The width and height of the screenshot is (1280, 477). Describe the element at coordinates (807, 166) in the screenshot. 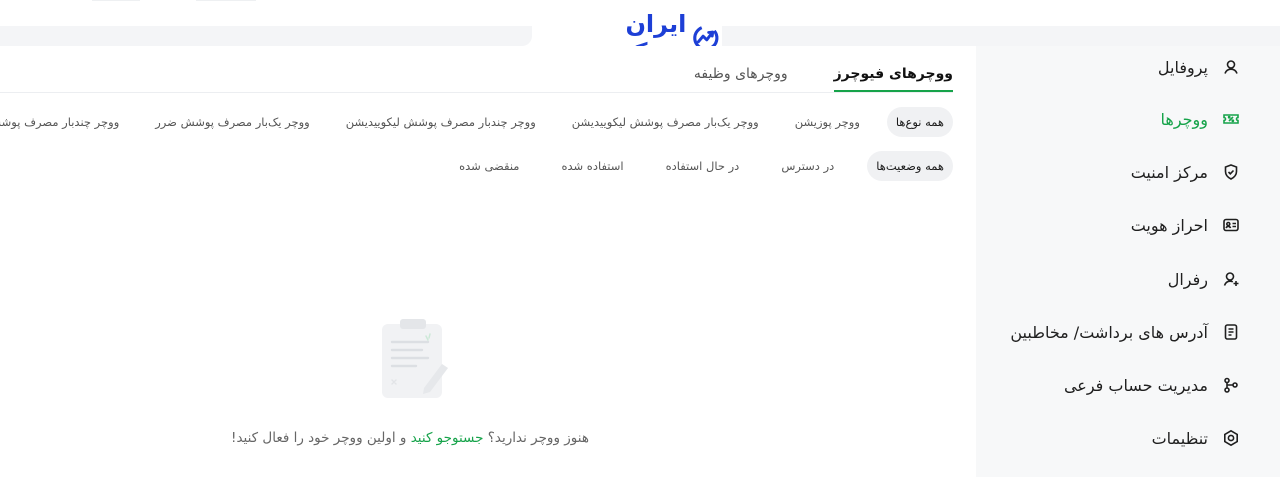

I see `filter-available: در دسترس` at that location.